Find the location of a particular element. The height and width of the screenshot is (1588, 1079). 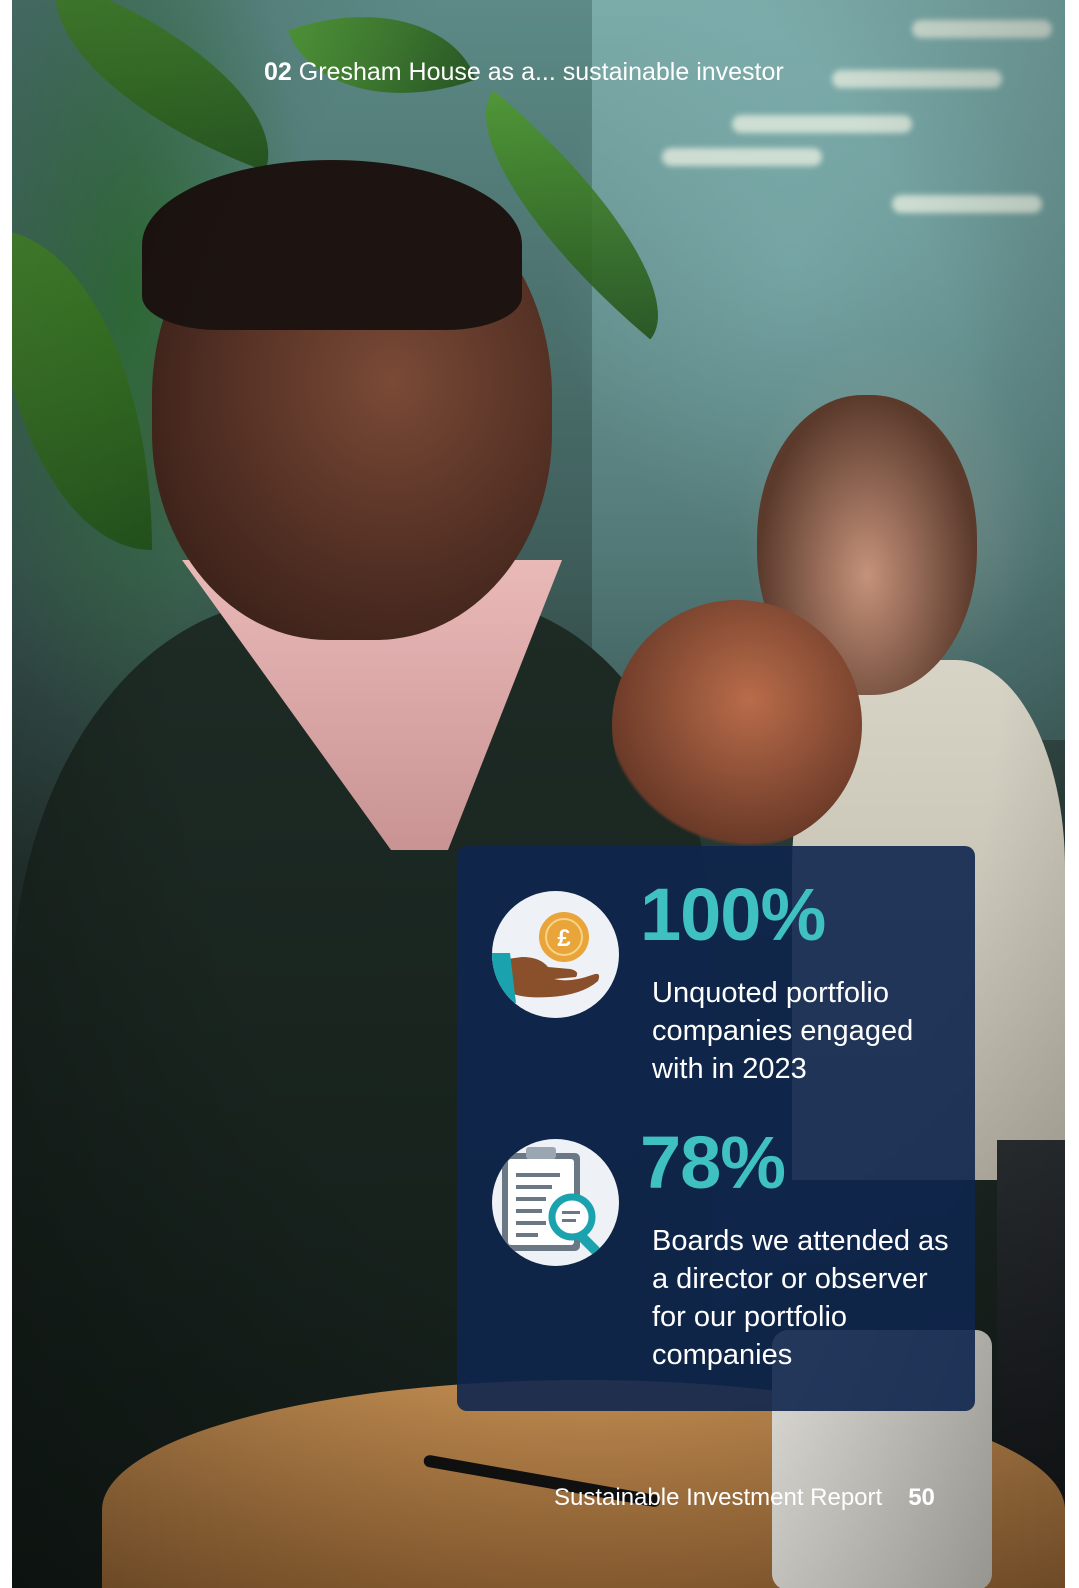

coin-in-hand-icon: £ is located at coordinates (555, 954).